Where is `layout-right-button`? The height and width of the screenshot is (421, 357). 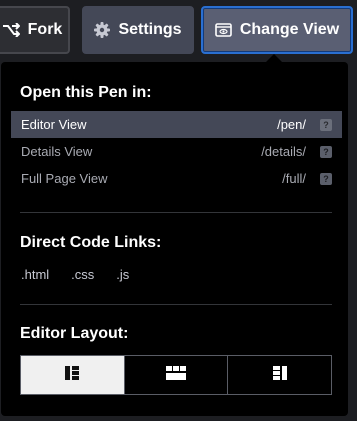
layout-right-button is located at coordinates (279, 375).